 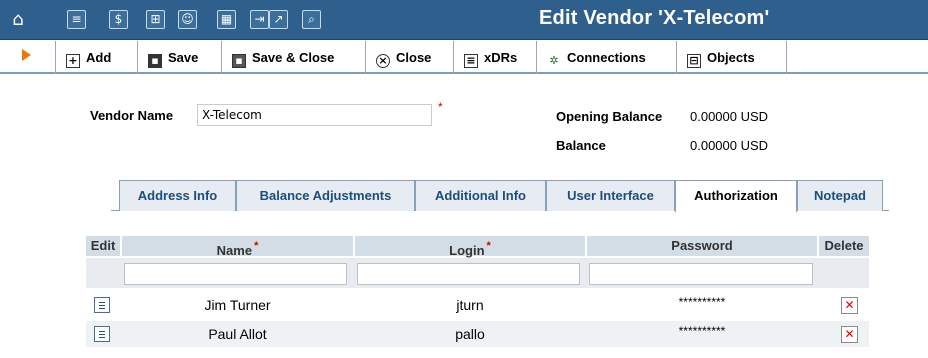 I want to click on save-close-label: Save & Close, so click(x=293, y=57).